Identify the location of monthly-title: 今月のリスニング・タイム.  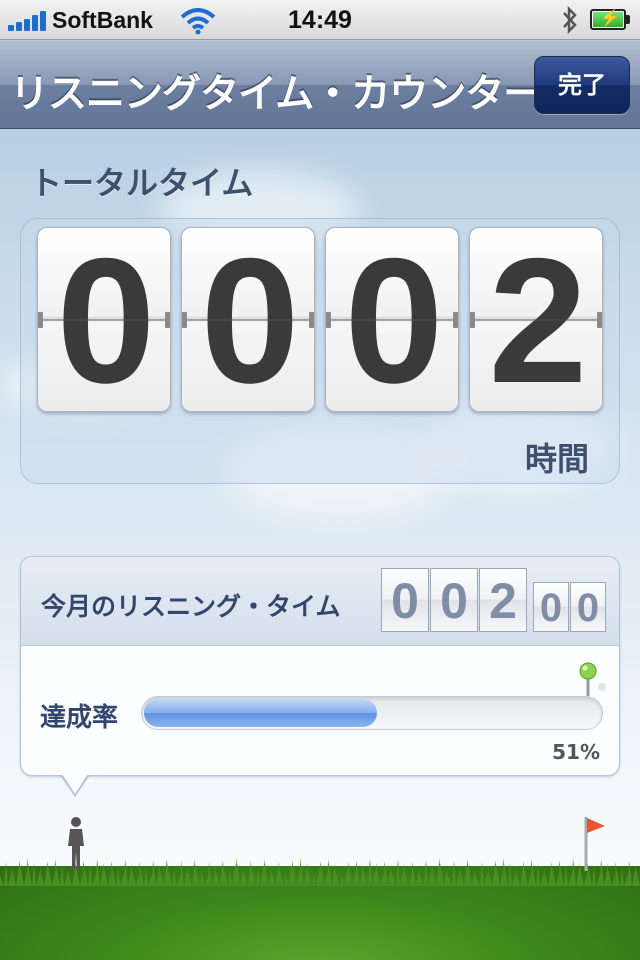
(191, 606).